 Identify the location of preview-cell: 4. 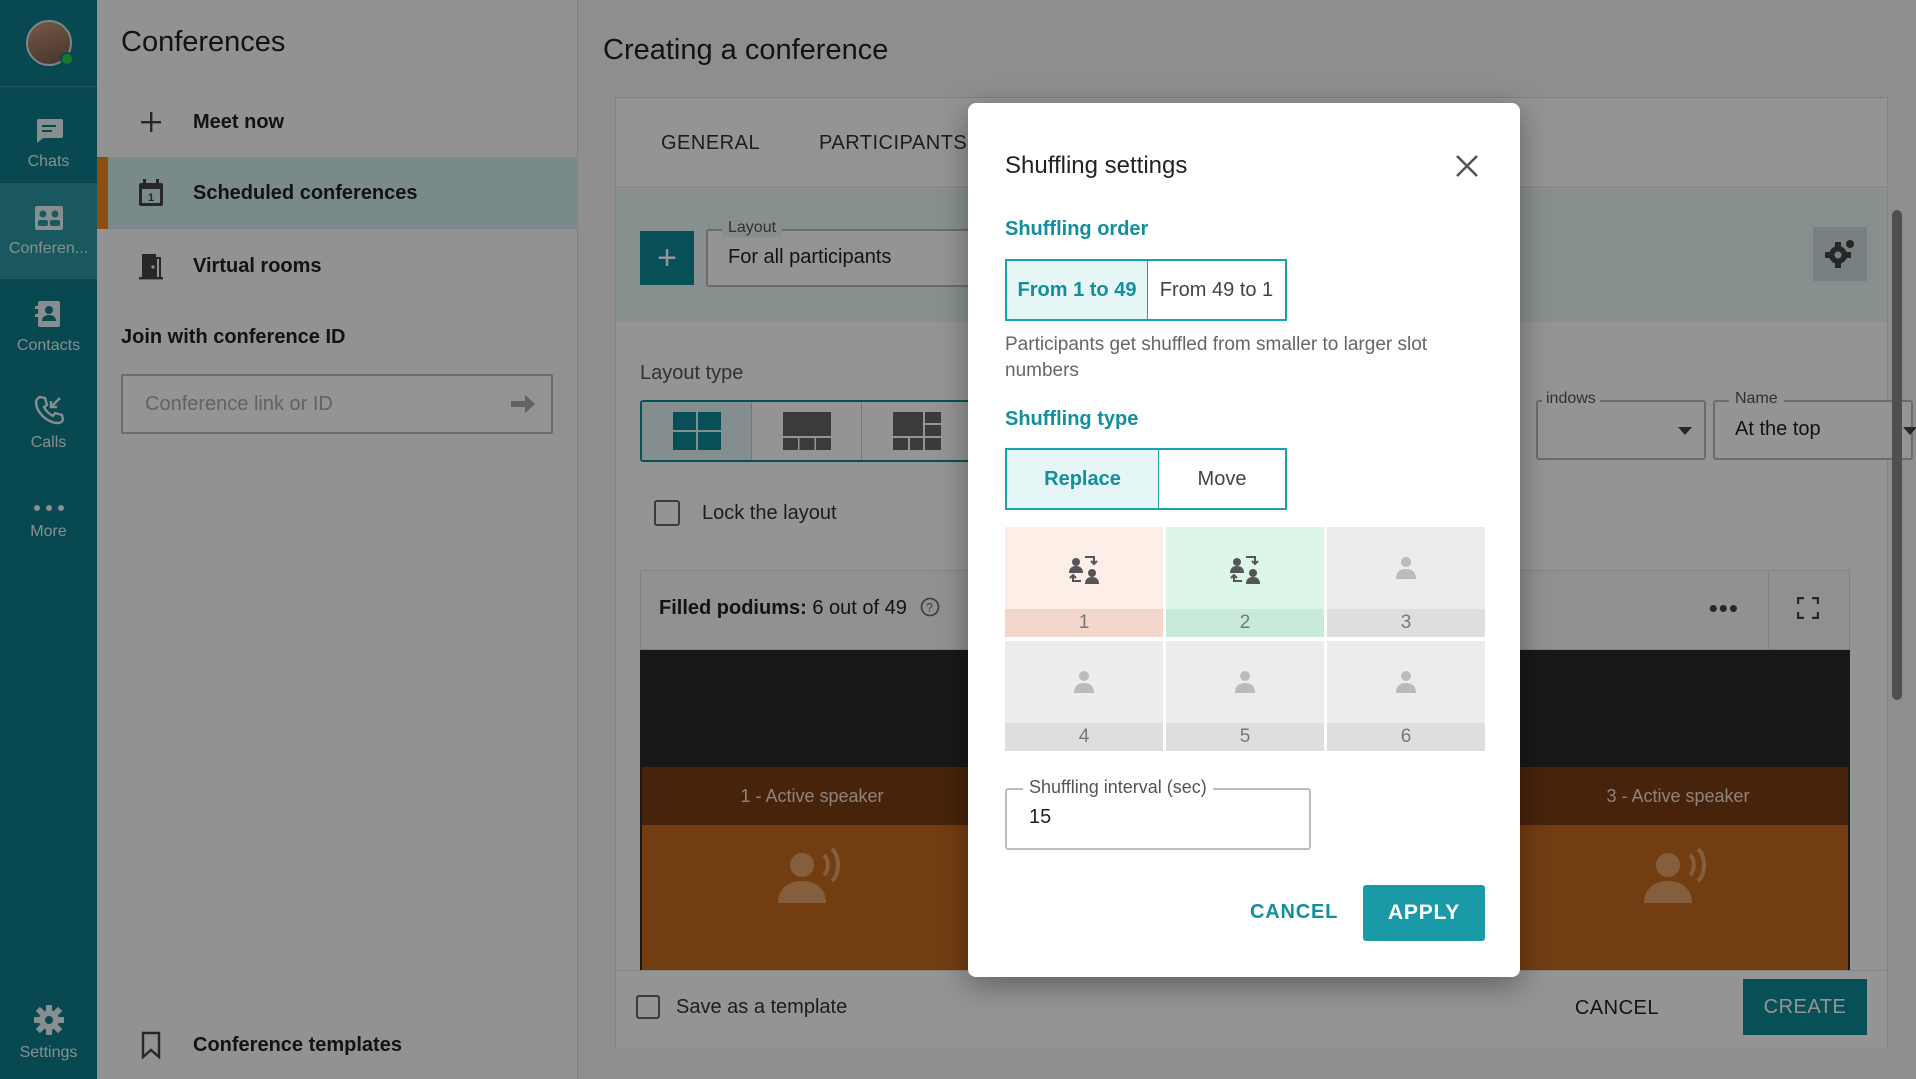
(1084, 696).